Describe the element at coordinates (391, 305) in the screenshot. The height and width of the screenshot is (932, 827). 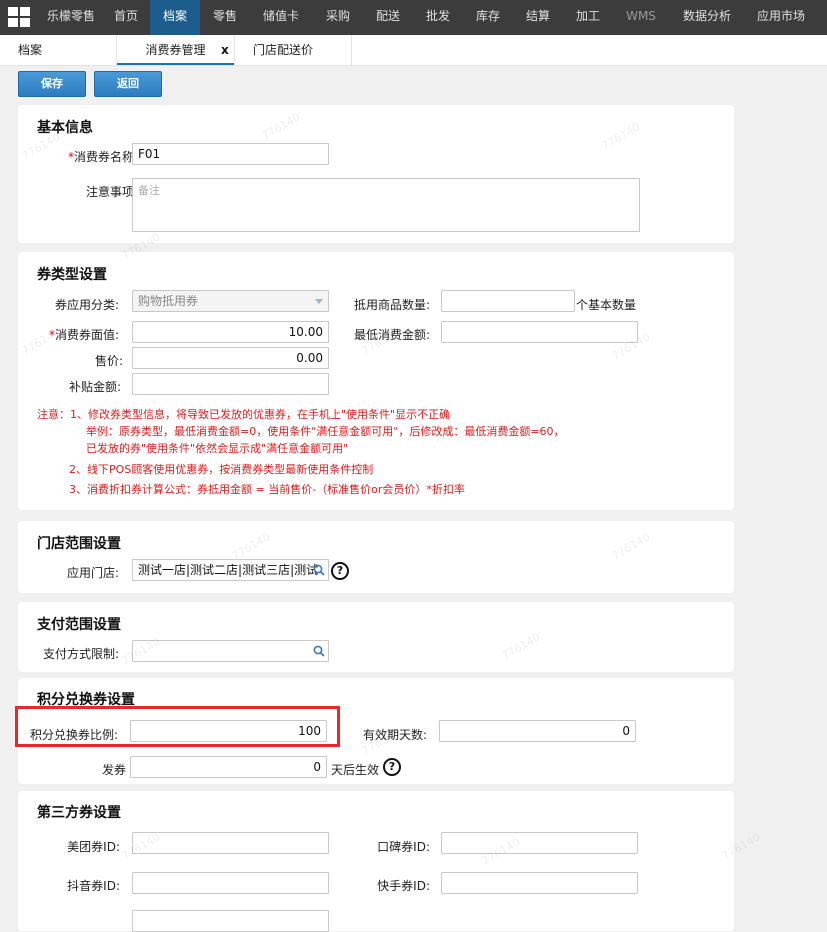
I see `qty-label: 抵用商品数量:` at that location.